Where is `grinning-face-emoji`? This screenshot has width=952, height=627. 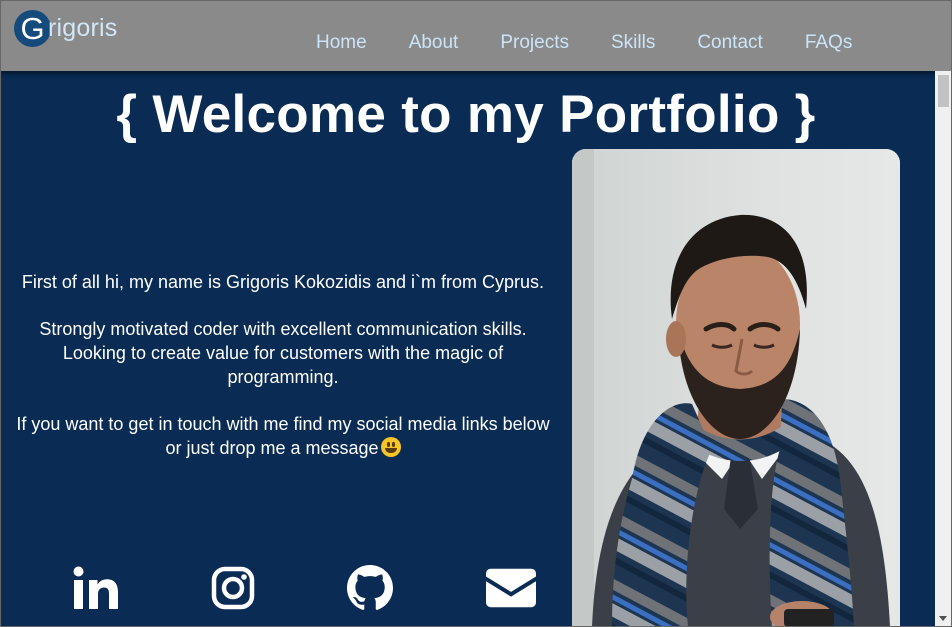
grinning-face-emoji is located at coordinates (390, 447).